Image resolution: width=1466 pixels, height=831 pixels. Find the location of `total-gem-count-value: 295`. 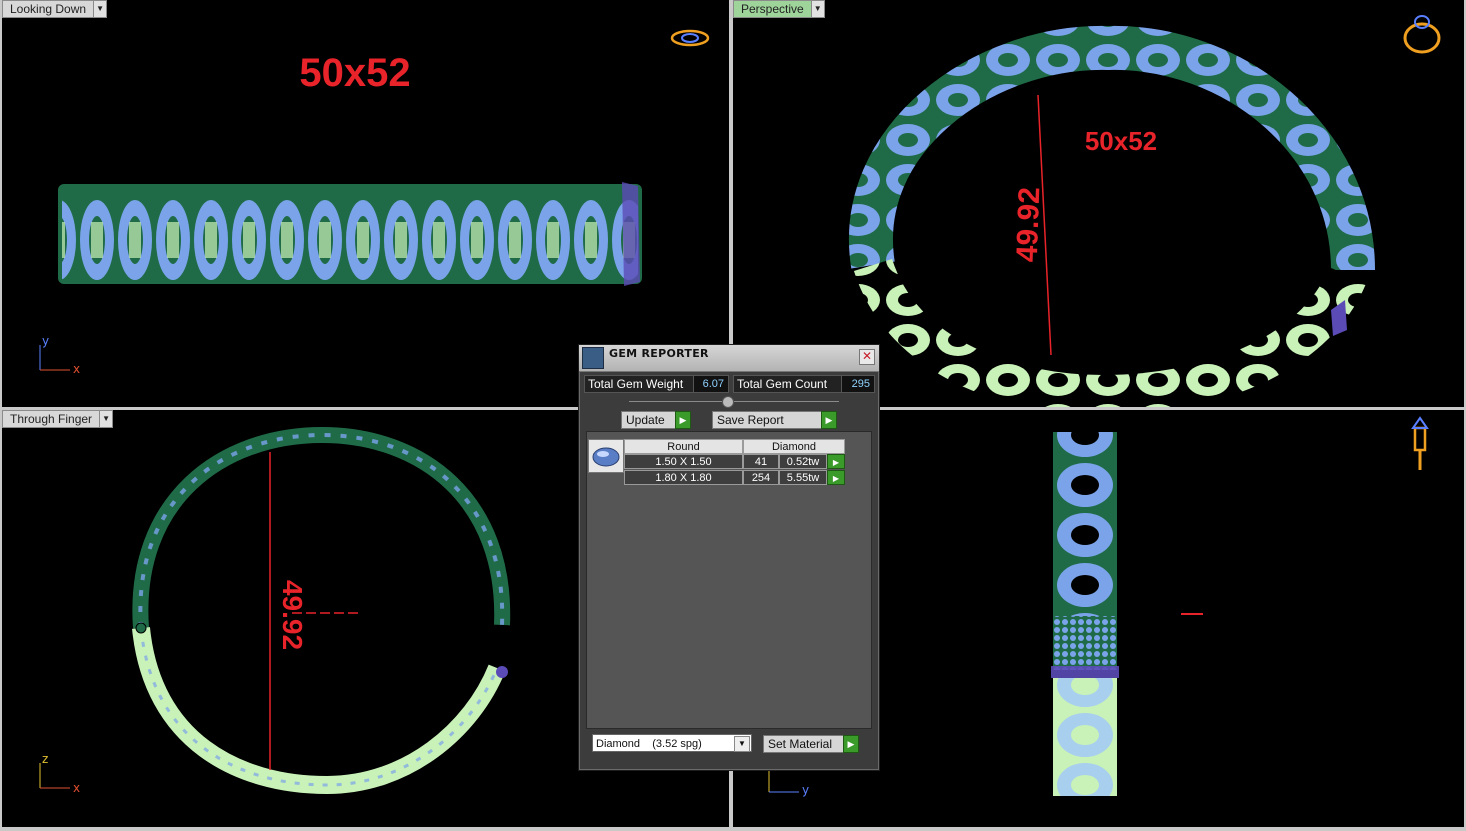

total-gem-count-value: 295 is located at coordinates (858, 384).